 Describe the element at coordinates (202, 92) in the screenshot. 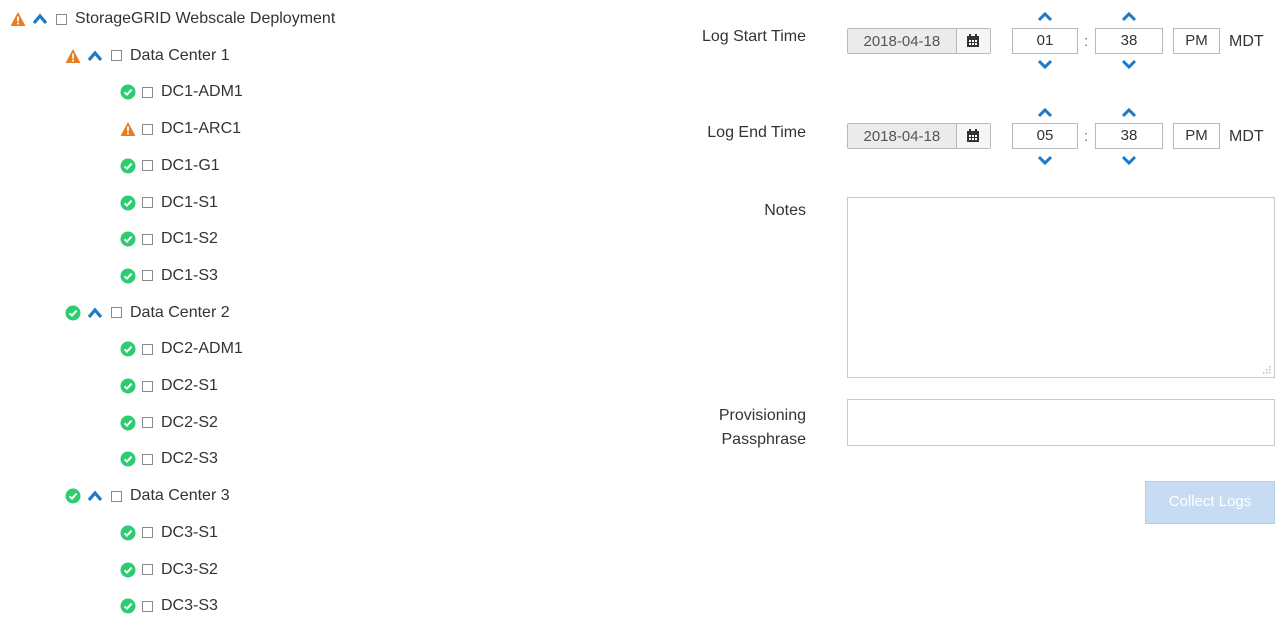

I see `tree-grid-node-label: DC1-ADM1` at that location.